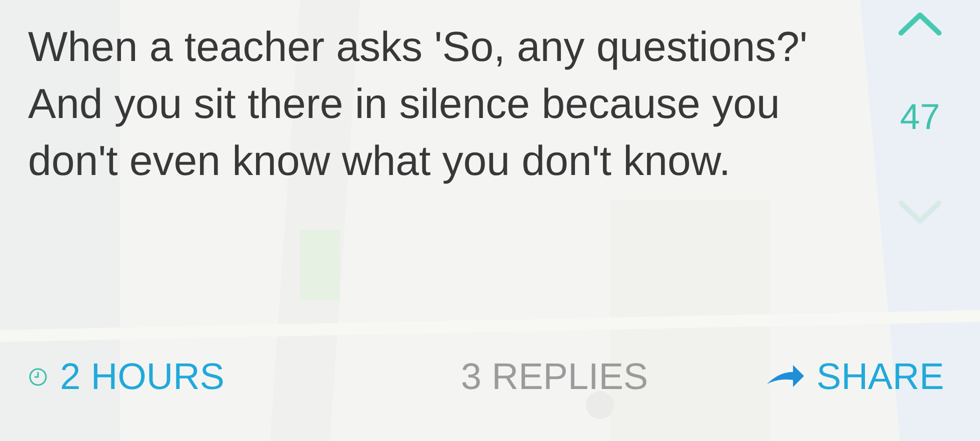 This screenshot has height=441, width=980. What do you see at coordinates (920, 117) in the screenshot?
I see `vote-count: 47` at bounding box center [920, 117].